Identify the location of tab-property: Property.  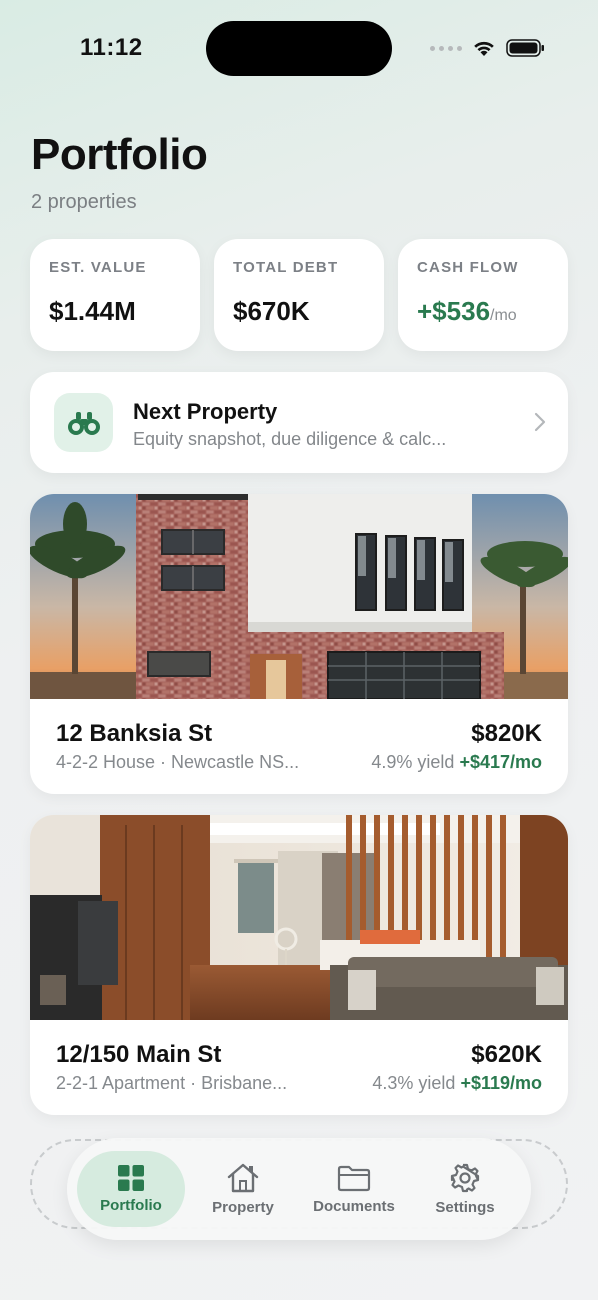
(243, 1189).